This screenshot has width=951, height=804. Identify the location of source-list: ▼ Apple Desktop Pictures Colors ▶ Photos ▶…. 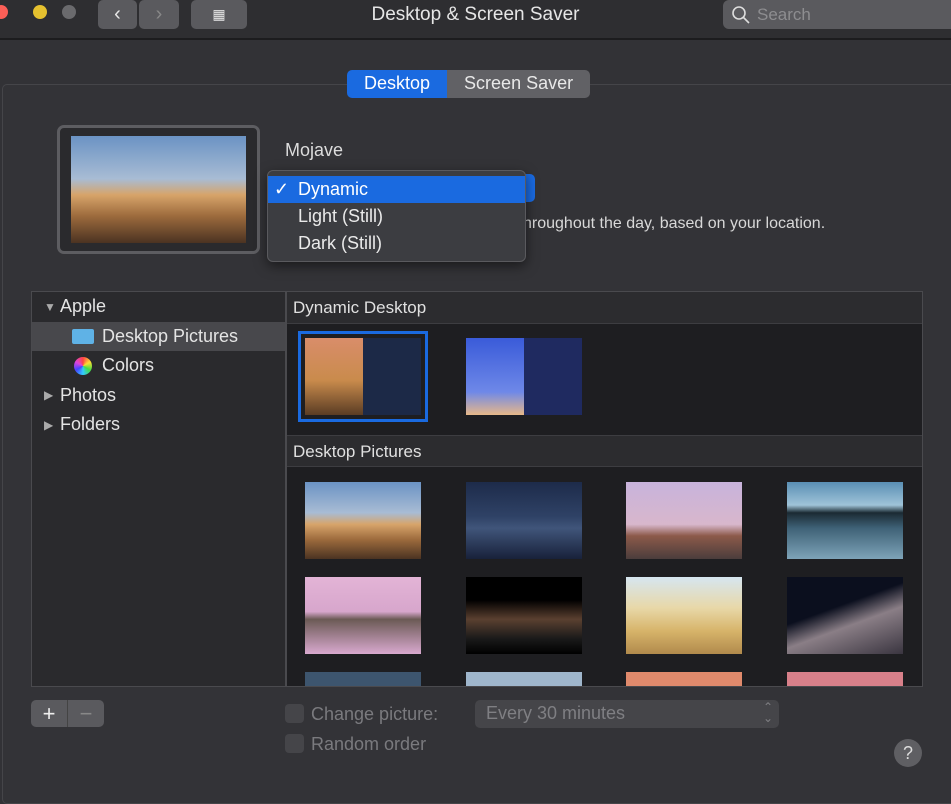
(158, 489).